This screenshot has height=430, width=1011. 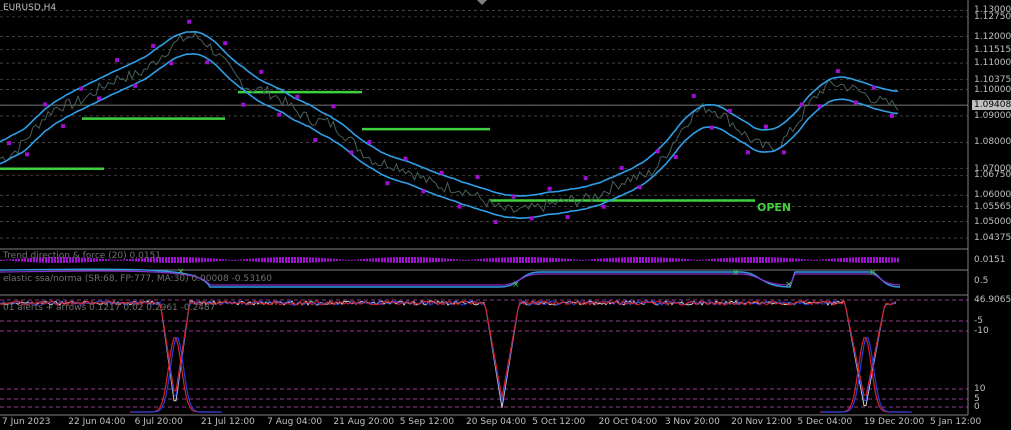 What do you see at coordinates (82, 256) in the screenshot?
I see `trend-indicator-label: Trend direction & force (20) 0.0151` at bounding box center [82, 256].